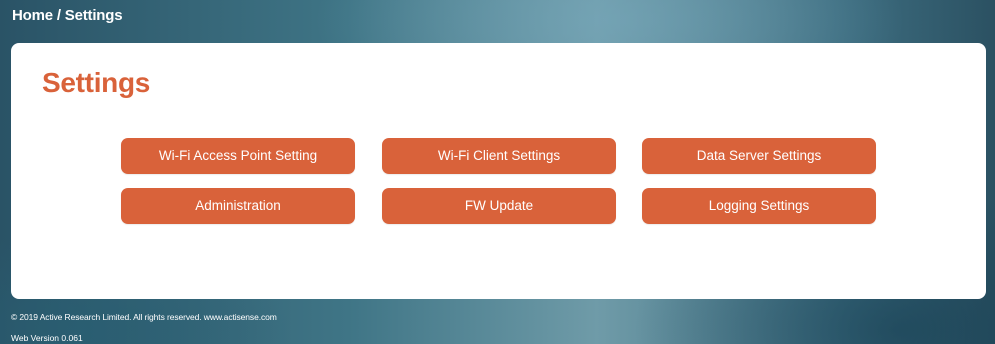 The width and height of the screenshot is (995, 344). Describe the element at coordinates (499, 206) in the screenshot. I see `fw-update-button: FW Update` at that location.